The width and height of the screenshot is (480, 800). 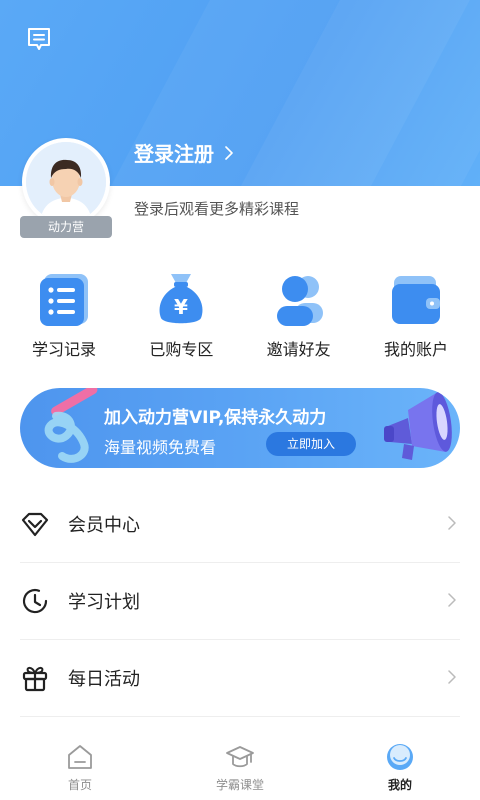 What do you see at coordinates (240, 320) in the screenshot?
I see `quick-actions: 学习记录 ¥ 已购专区 邀请好友 我的账户` at bounding box center [240, 320].